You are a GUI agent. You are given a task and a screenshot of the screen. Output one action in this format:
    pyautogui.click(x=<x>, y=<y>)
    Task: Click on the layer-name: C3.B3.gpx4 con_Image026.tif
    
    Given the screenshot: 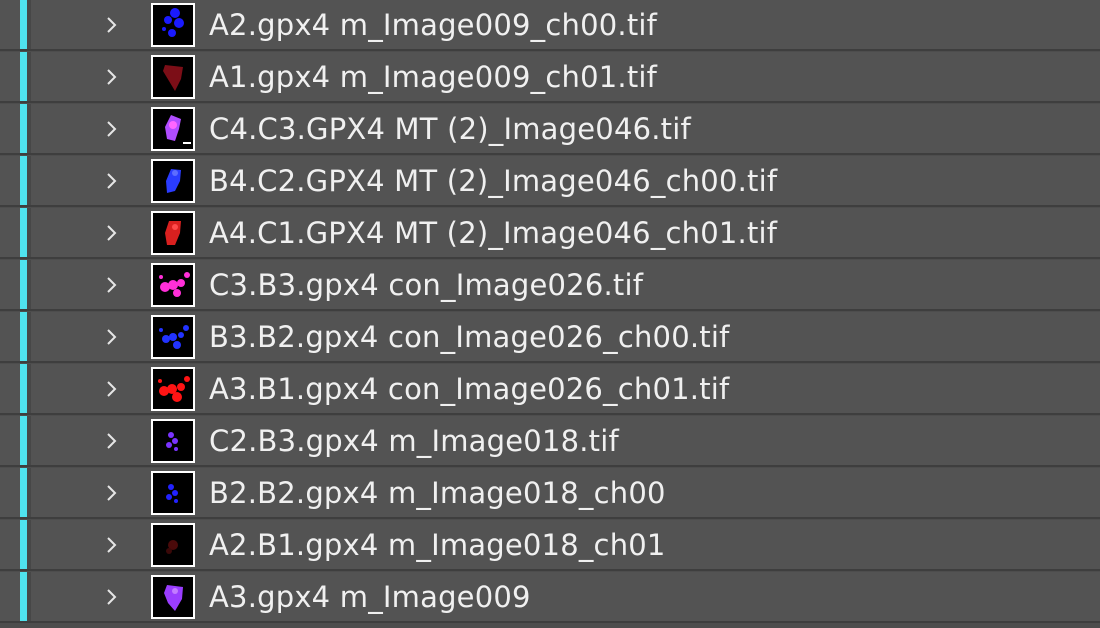 What is the action you would take?
    pyautogui.click(x=426, y=284)
    